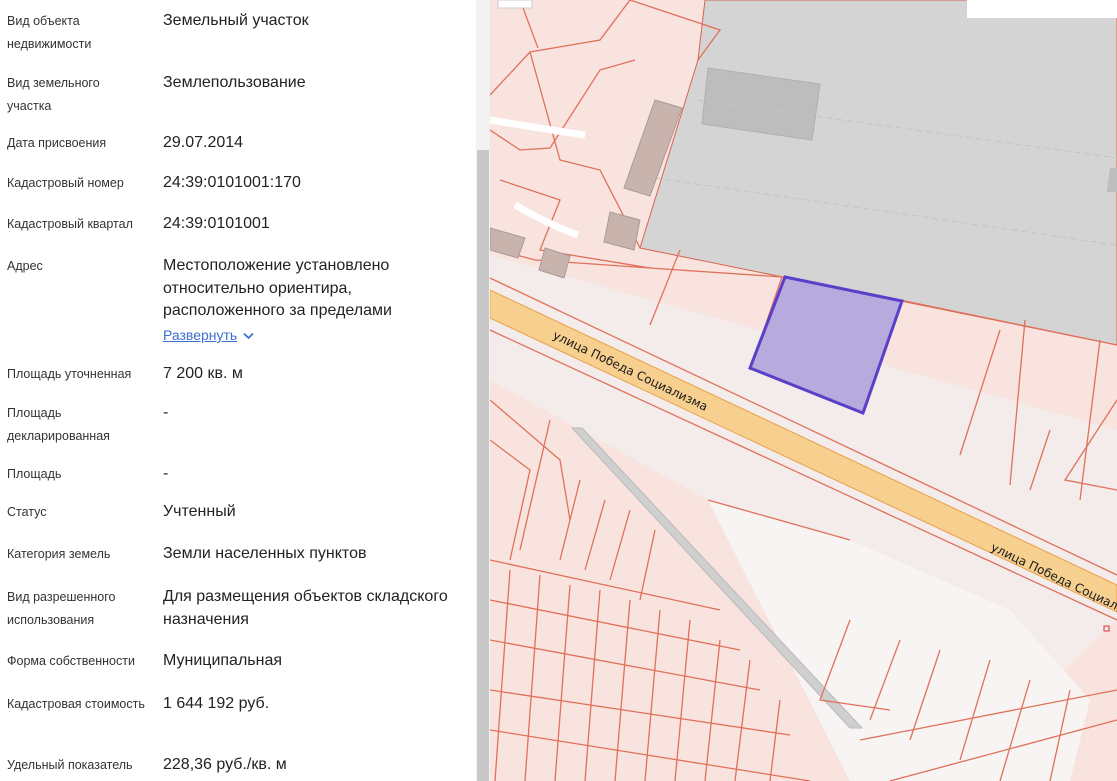 Image resolution: width=1117 pixels, height=781 pixels. I want to click on property-label: Вид земельного участка, so click(53, 94).